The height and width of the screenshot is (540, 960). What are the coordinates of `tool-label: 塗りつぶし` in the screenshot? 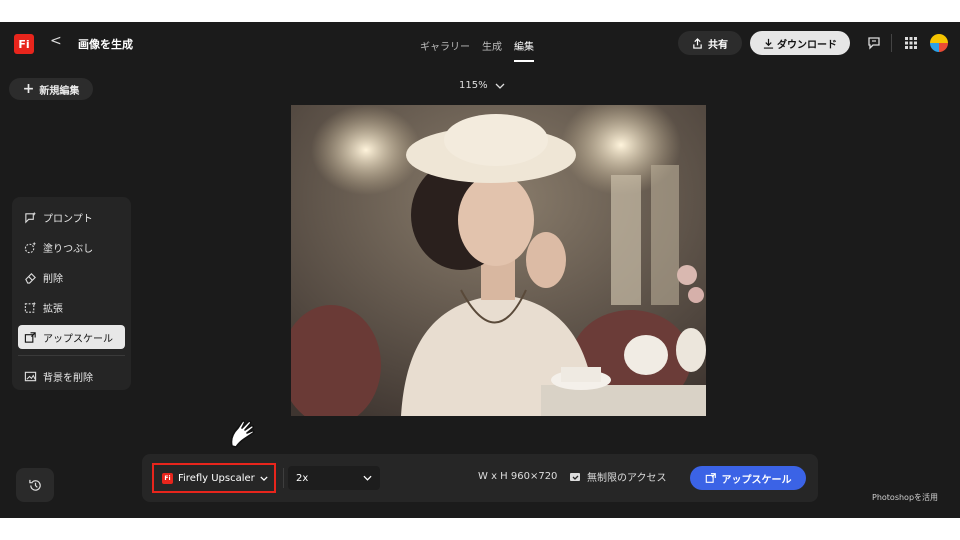 It's located at (68, 249).